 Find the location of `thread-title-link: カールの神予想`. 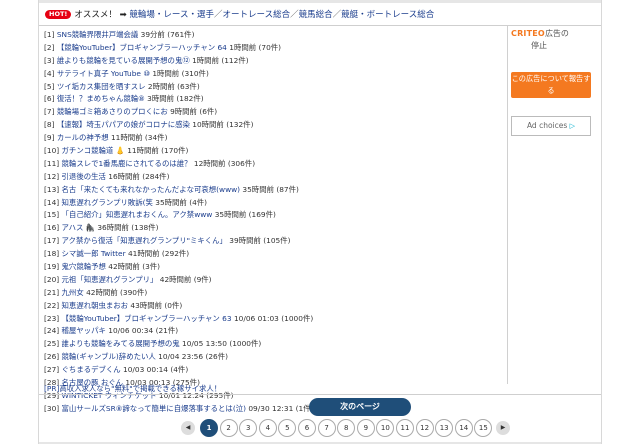

thread-title-link: カールの神予想 is located at coordinates (83, 137).